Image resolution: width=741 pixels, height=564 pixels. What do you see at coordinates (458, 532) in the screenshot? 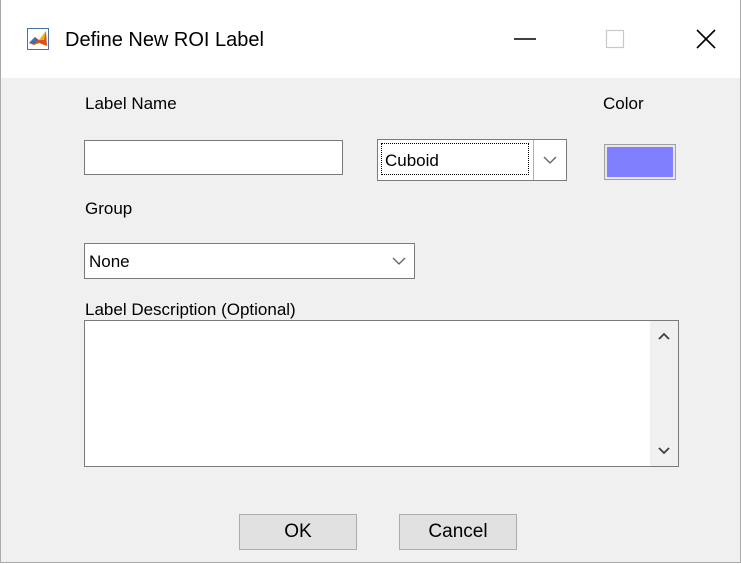
I see `cancel-button: Cancel` at bounding box center [458, 532].